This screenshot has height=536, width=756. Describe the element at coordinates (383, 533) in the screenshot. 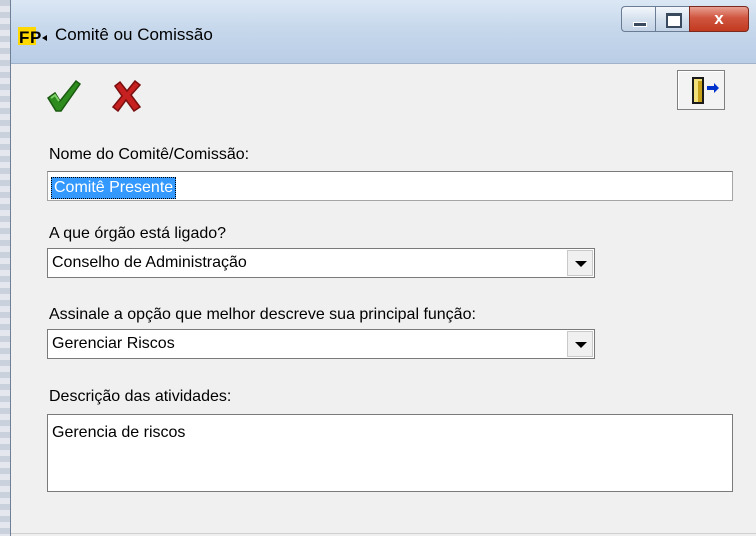

I see `divider` at that location.